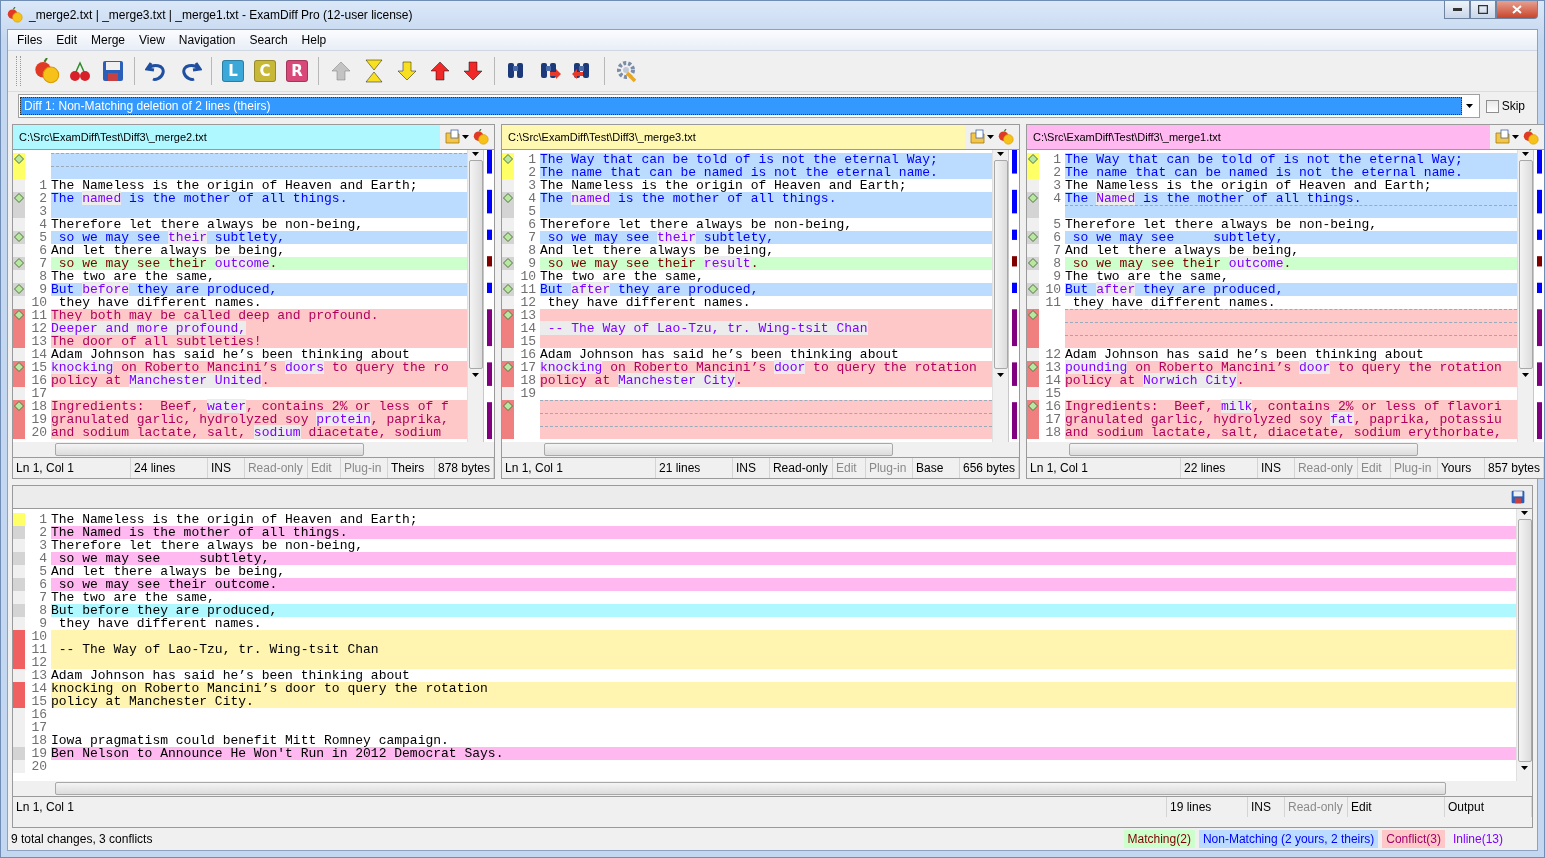  Describe the element at coordinates (528, 289) in the screenshot. I see `line-number: 11` at that location.